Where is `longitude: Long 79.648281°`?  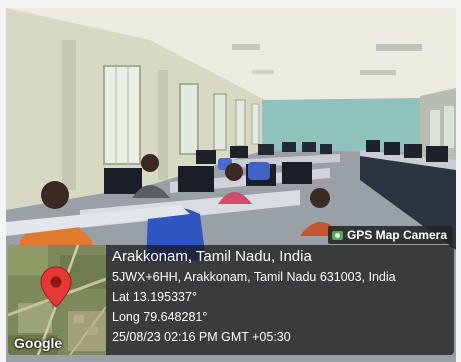 longitude: Long 79.648281° is located at coordinates (160, 317).